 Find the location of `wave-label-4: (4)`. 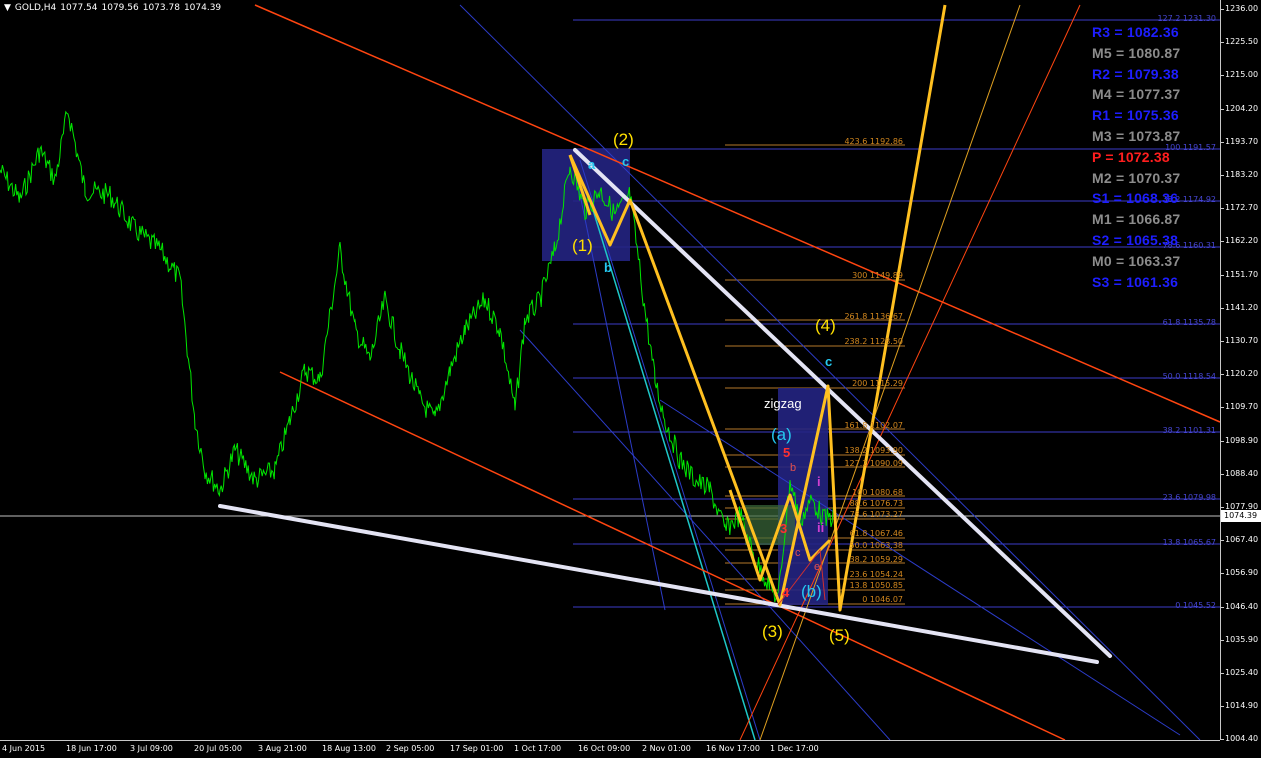

wave-label-4: (4) is located at coordinates (825, 325).